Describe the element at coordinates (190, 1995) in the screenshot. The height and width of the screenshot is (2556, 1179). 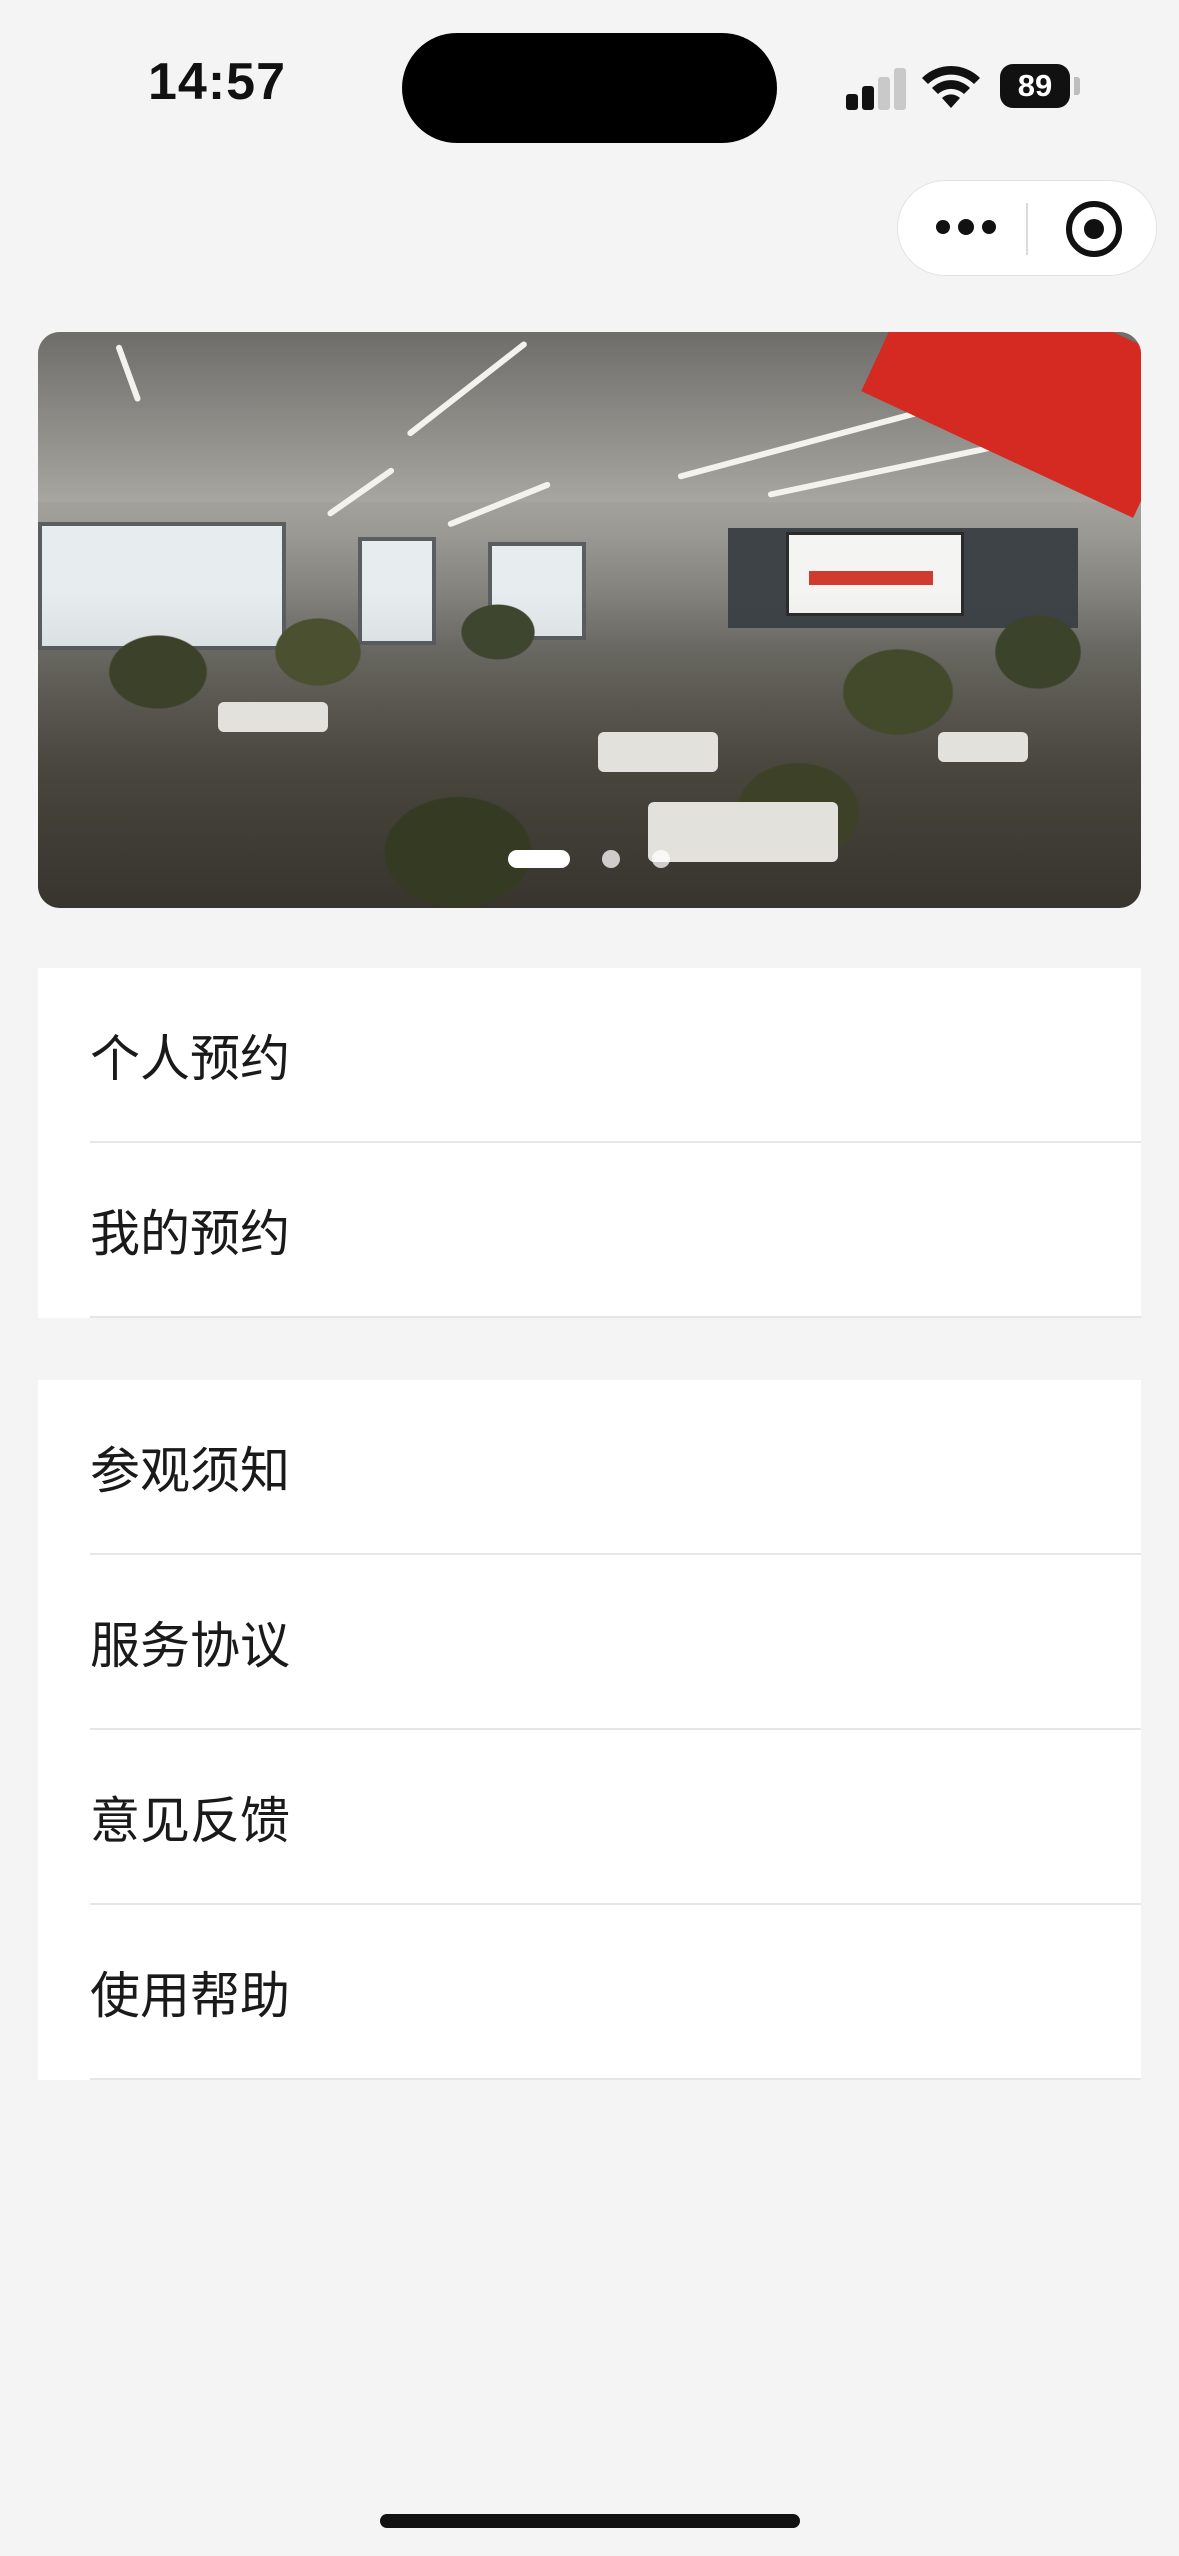
I see `menu-item-label: 使用帮助` at that location.